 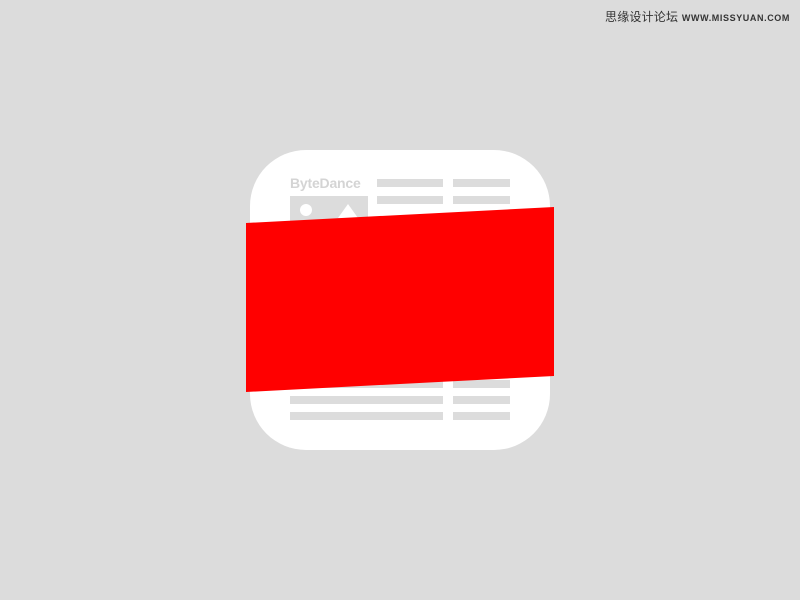 What do you see at coordinates (329, 211) in the screenshot?
I see `image-icon` at bounding box center [329, 211].